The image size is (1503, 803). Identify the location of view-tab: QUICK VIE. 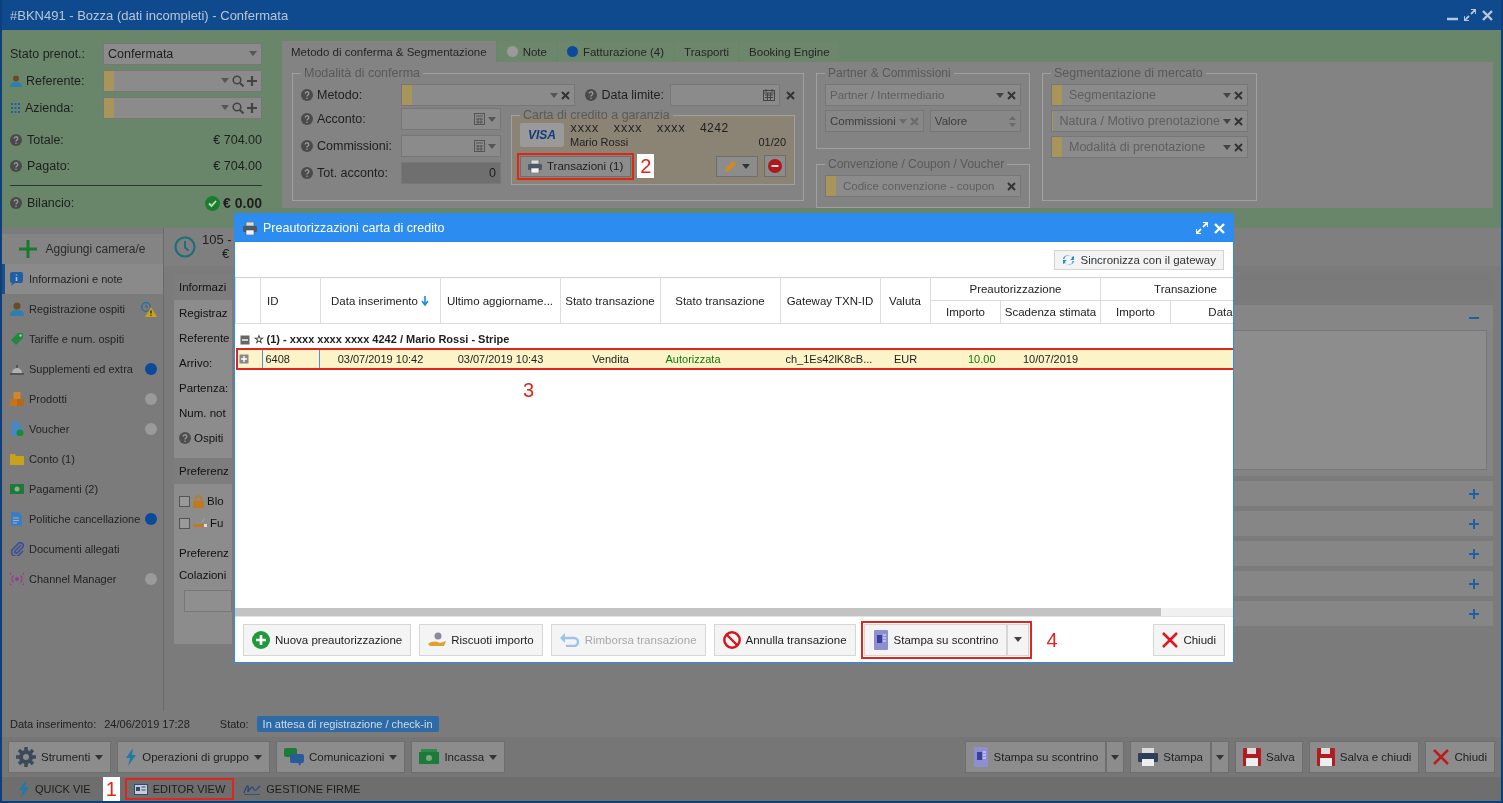
(54, 789).